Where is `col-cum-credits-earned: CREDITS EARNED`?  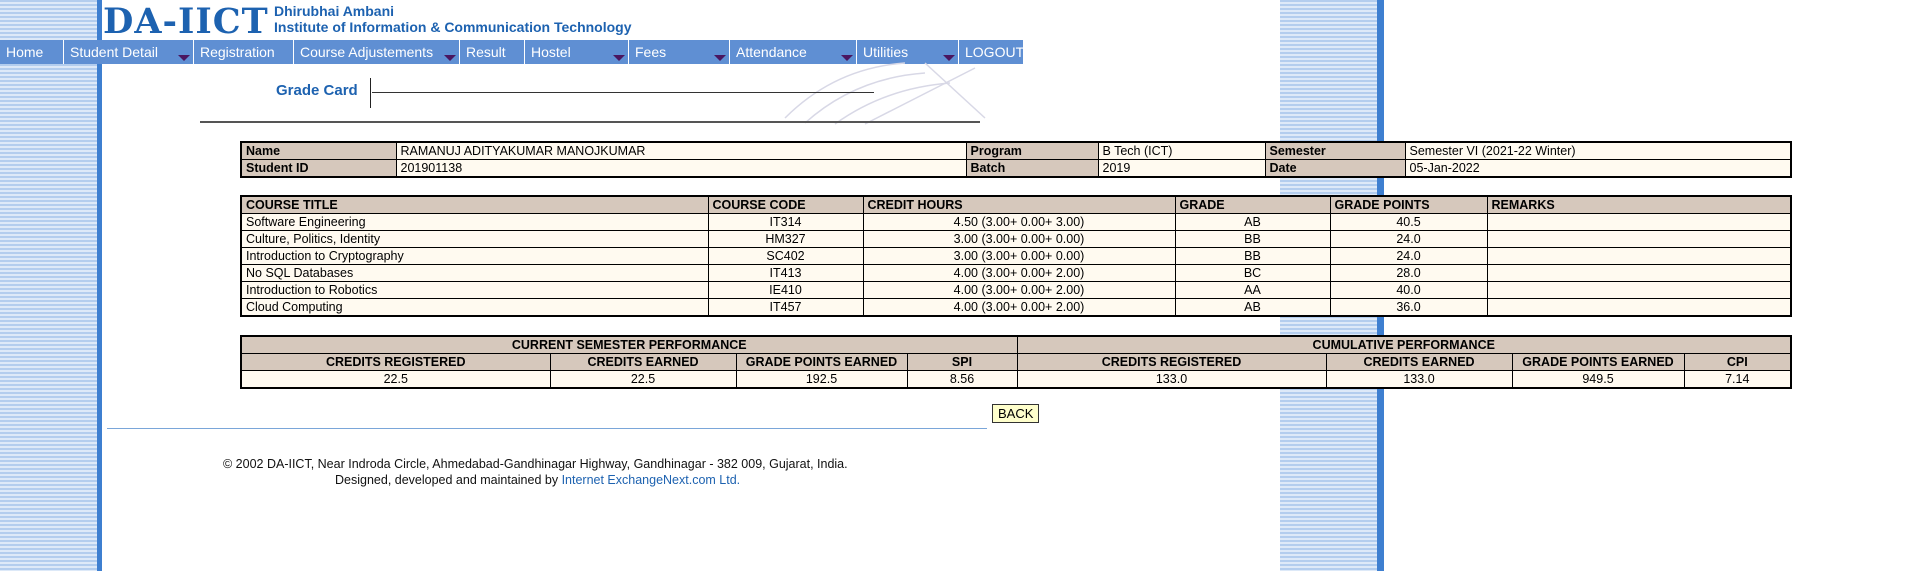 col-cum-credits-earned: CREDITS EARNED is located at coordinates (1419, 362).